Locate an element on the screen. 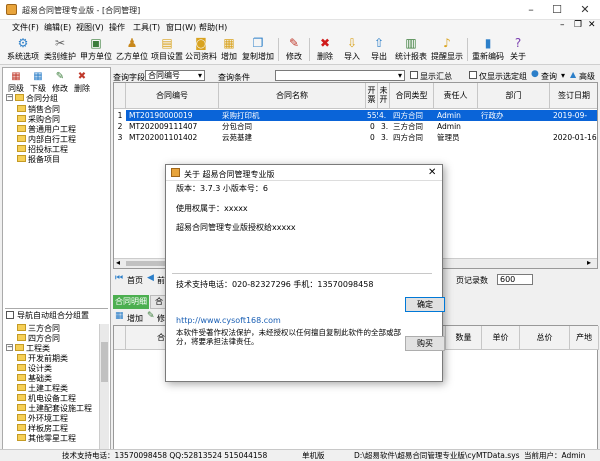  mdi-close-icon: ✕ is located at coordinates (592, 25).